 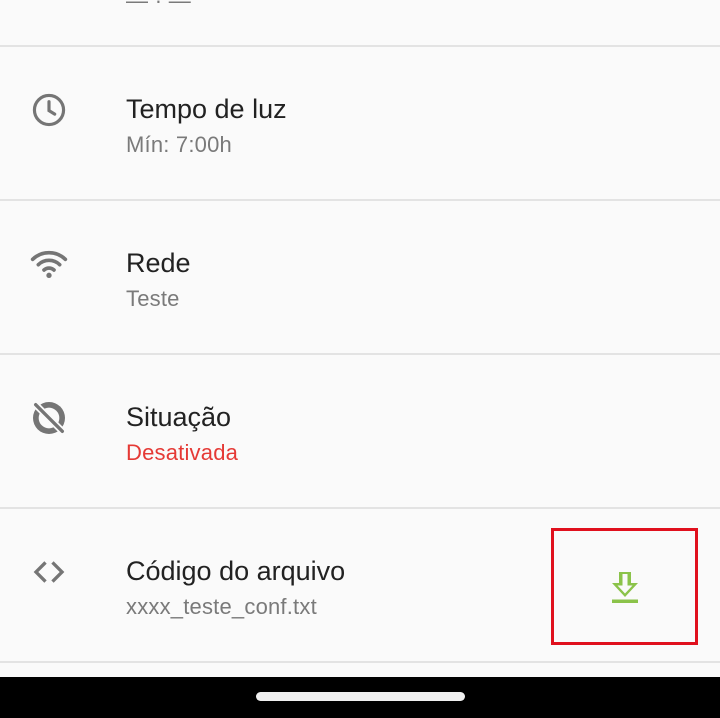 What do you see at coordinates (49, 264) in the screenshot?
I see `wifi-icon` at bounding box center [49, 264].